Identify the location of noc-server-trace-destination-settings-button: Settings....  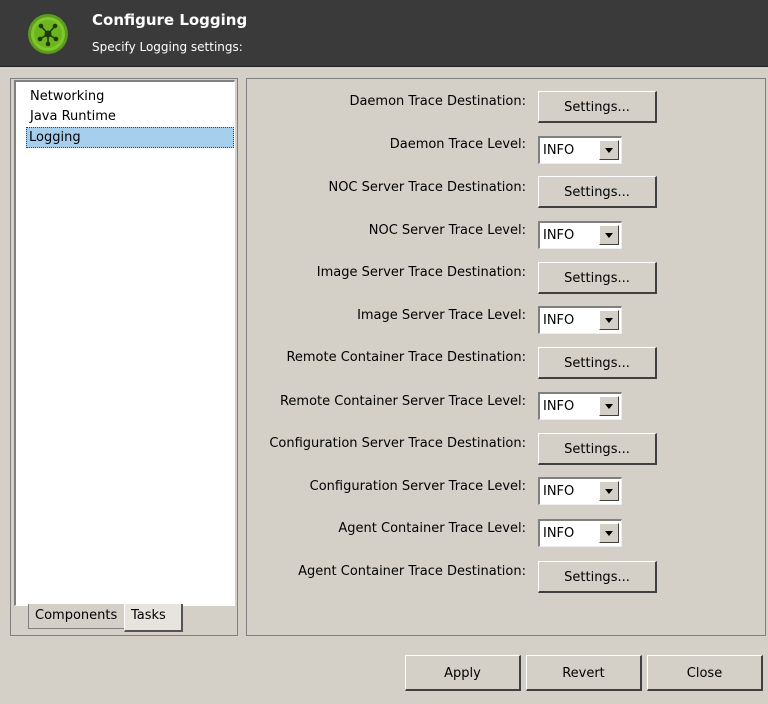
(597, 192).